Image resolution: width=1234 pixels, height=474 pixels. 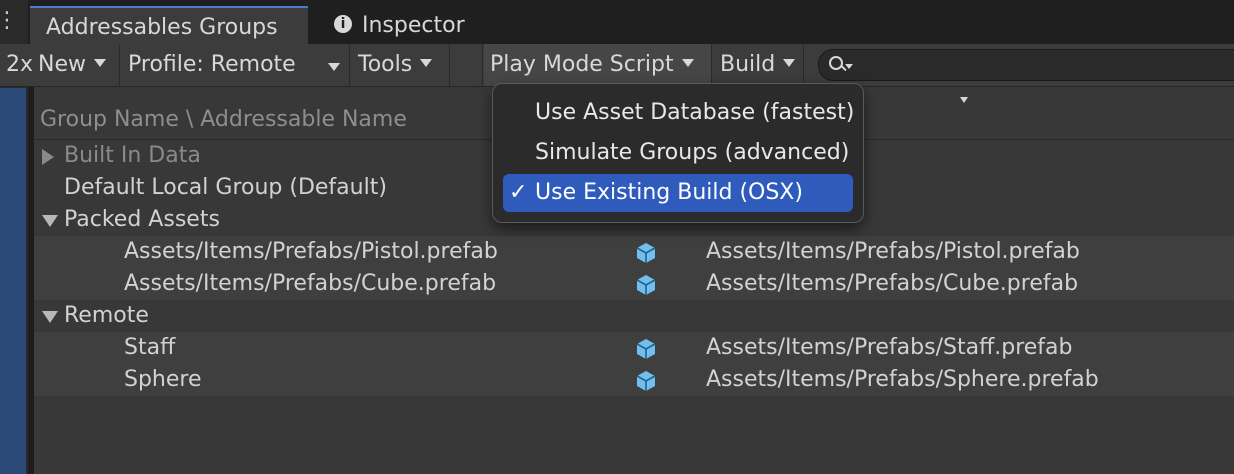 I want to click on group-name: Packed Assets, so click(x=142, y=219).